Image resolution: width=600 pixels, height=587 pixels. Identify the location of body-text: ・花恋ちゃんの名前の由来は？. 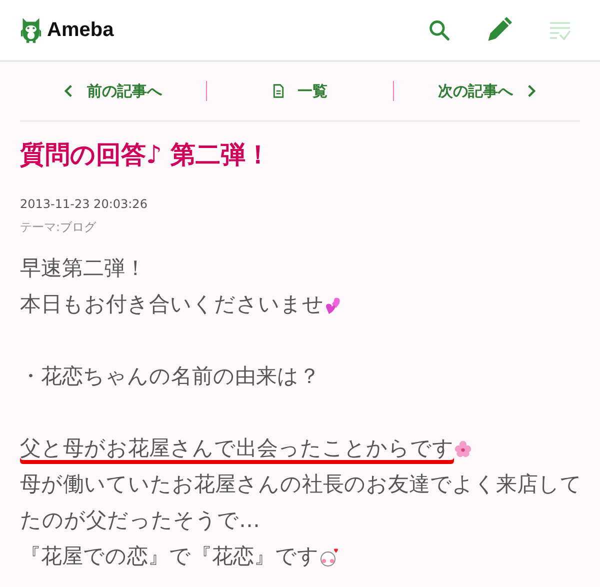
(170, 376).